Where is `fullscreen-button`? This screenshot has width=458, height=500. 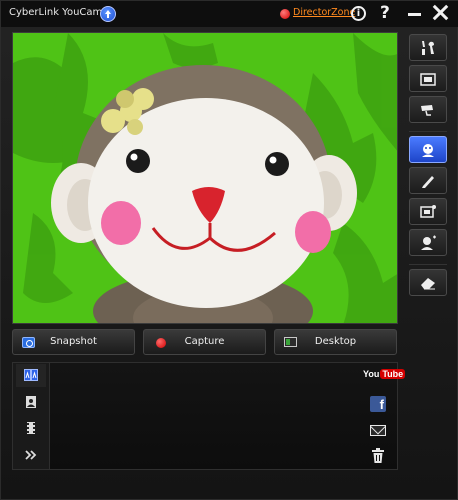
fullscreen-button is located at coordinates (428, 78).